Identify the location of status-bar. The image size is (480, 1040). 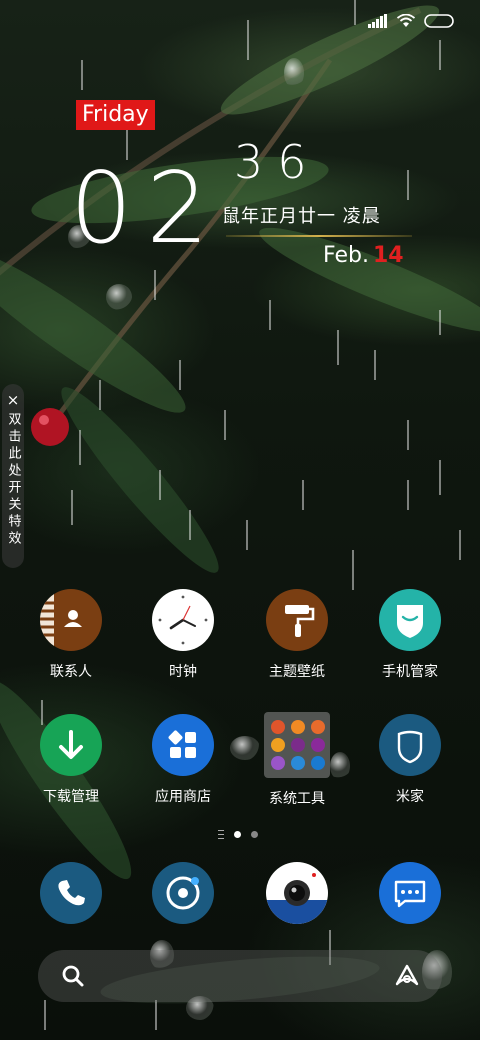
(411, 21).